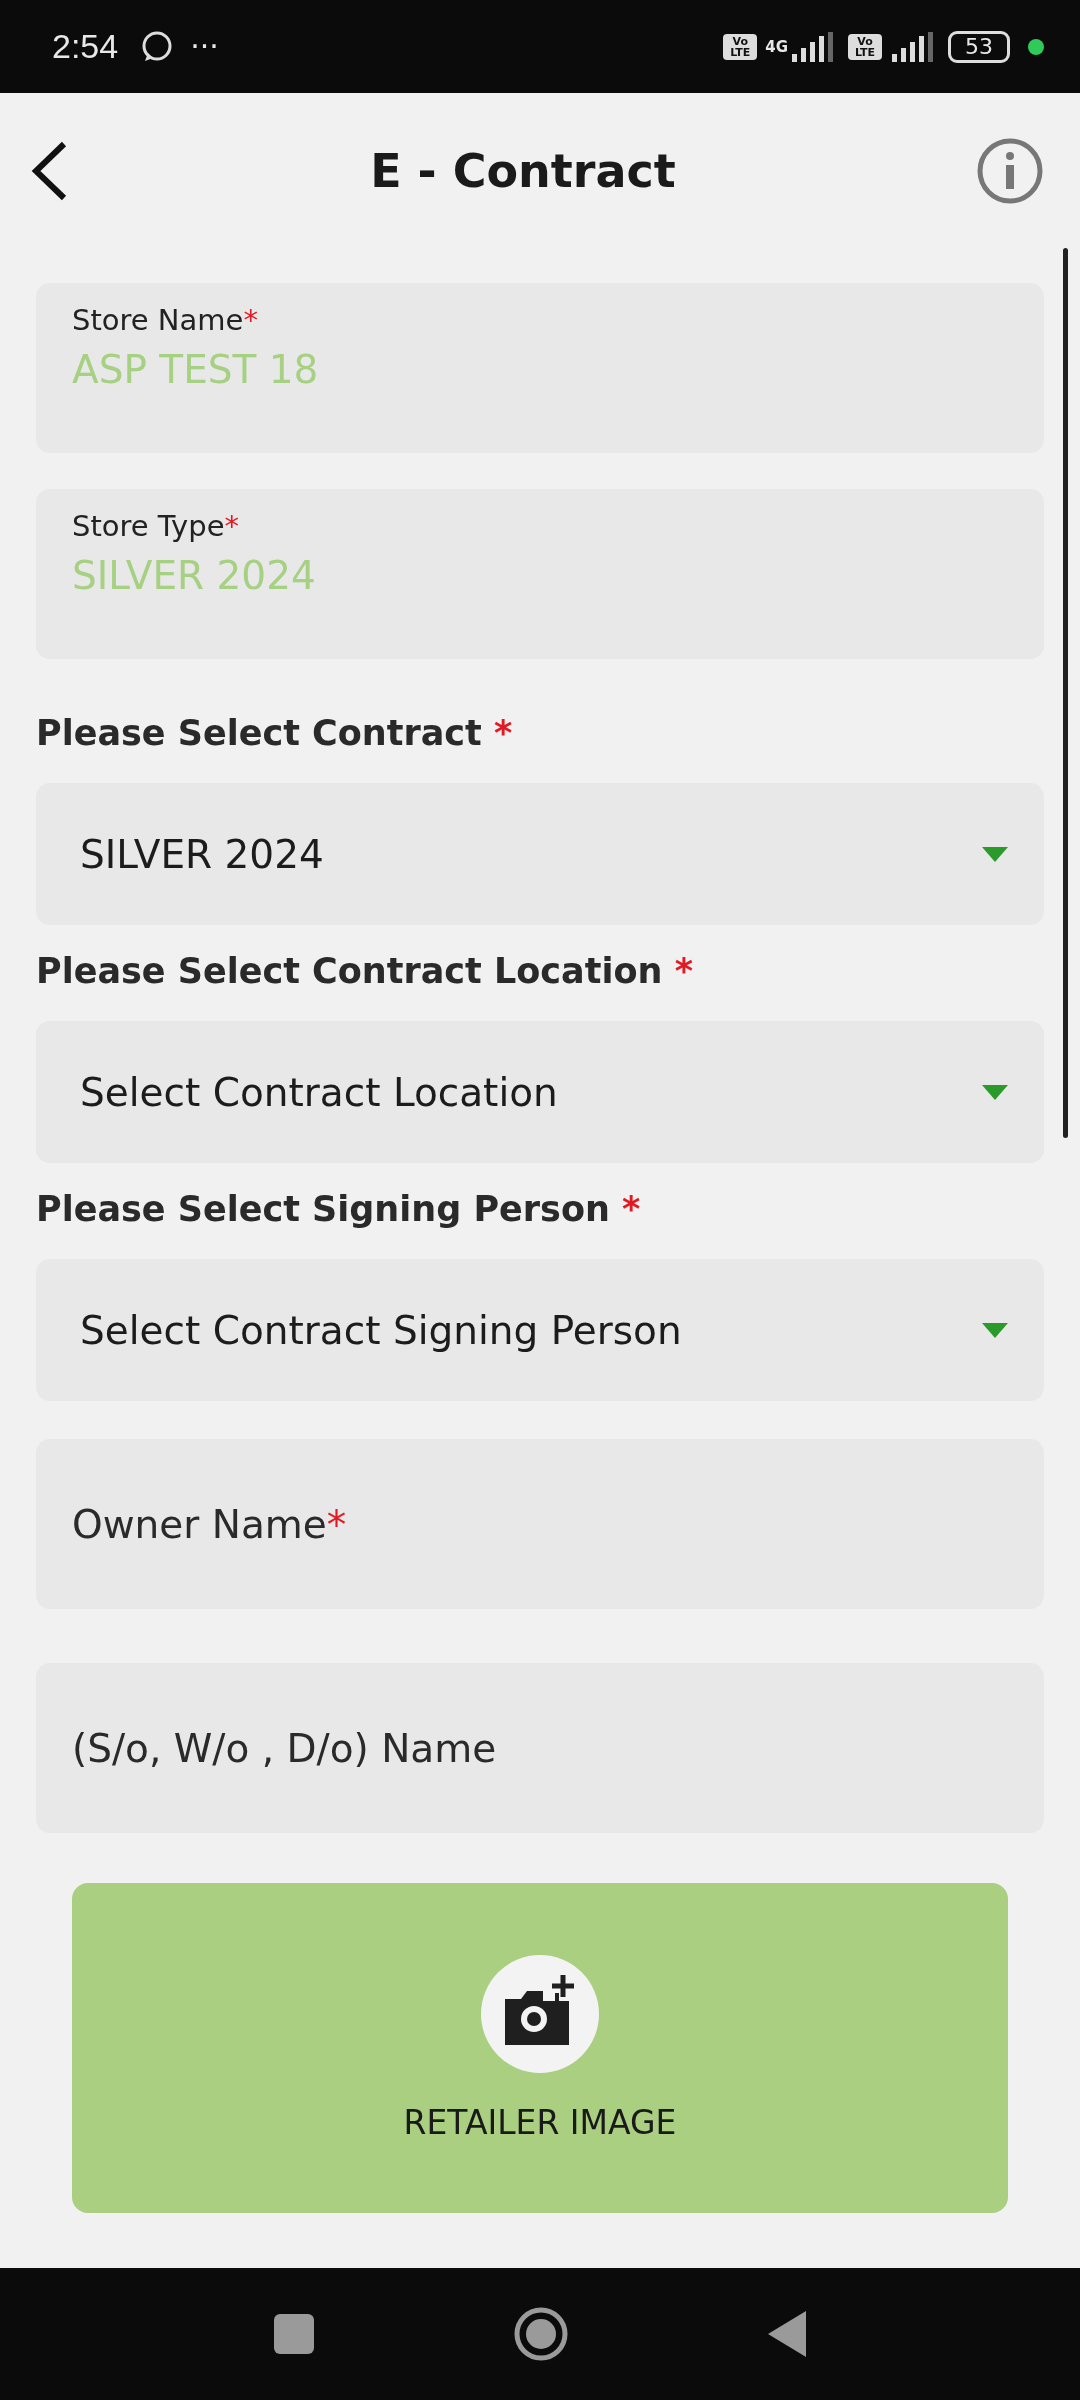 The image size is (1080, 2400). I want to click on field-label: Store Type*, so click(156, 526).